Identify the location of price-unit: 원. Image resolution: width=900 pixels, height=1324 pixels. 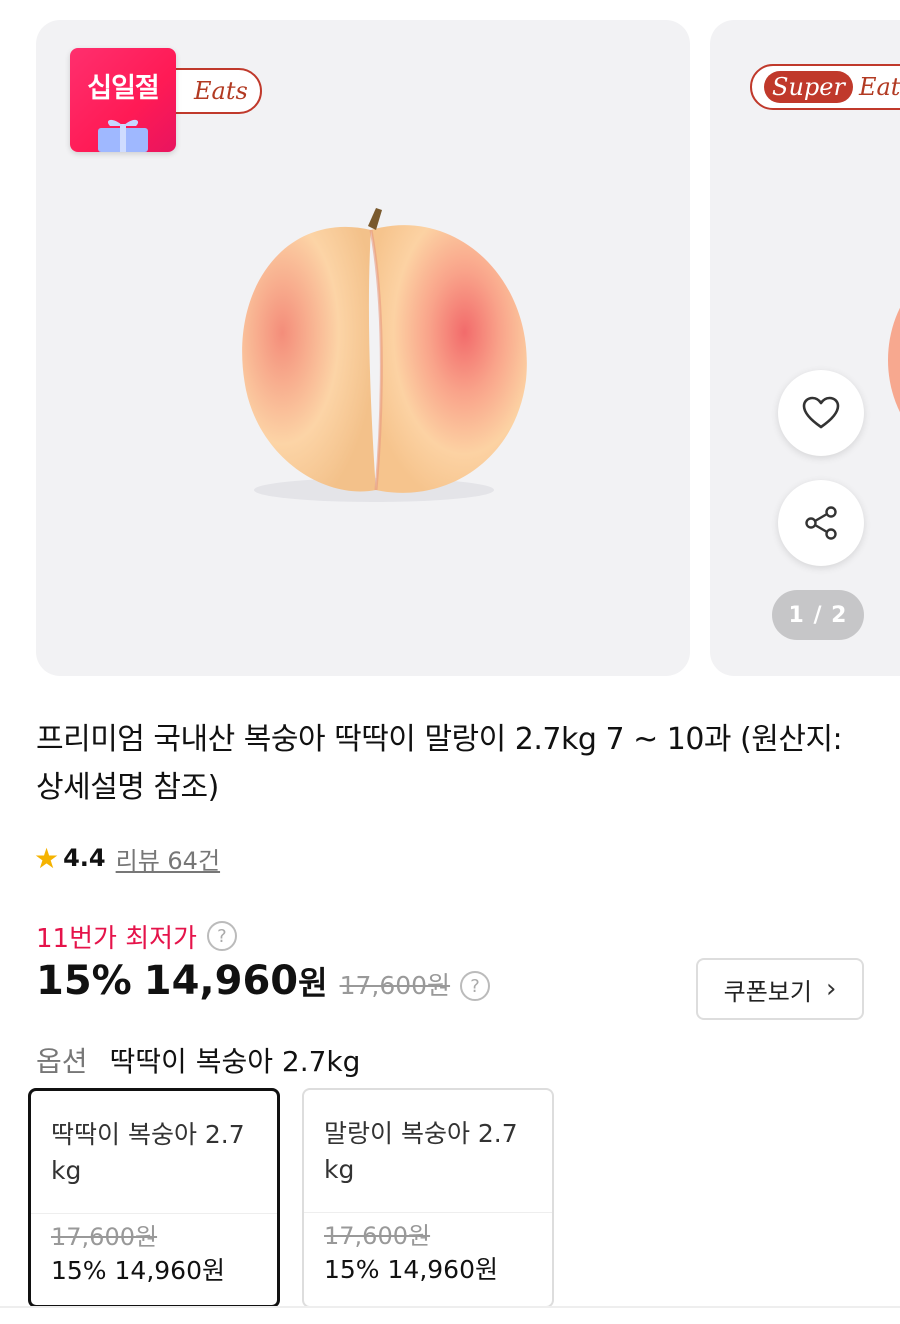
(313, 983).